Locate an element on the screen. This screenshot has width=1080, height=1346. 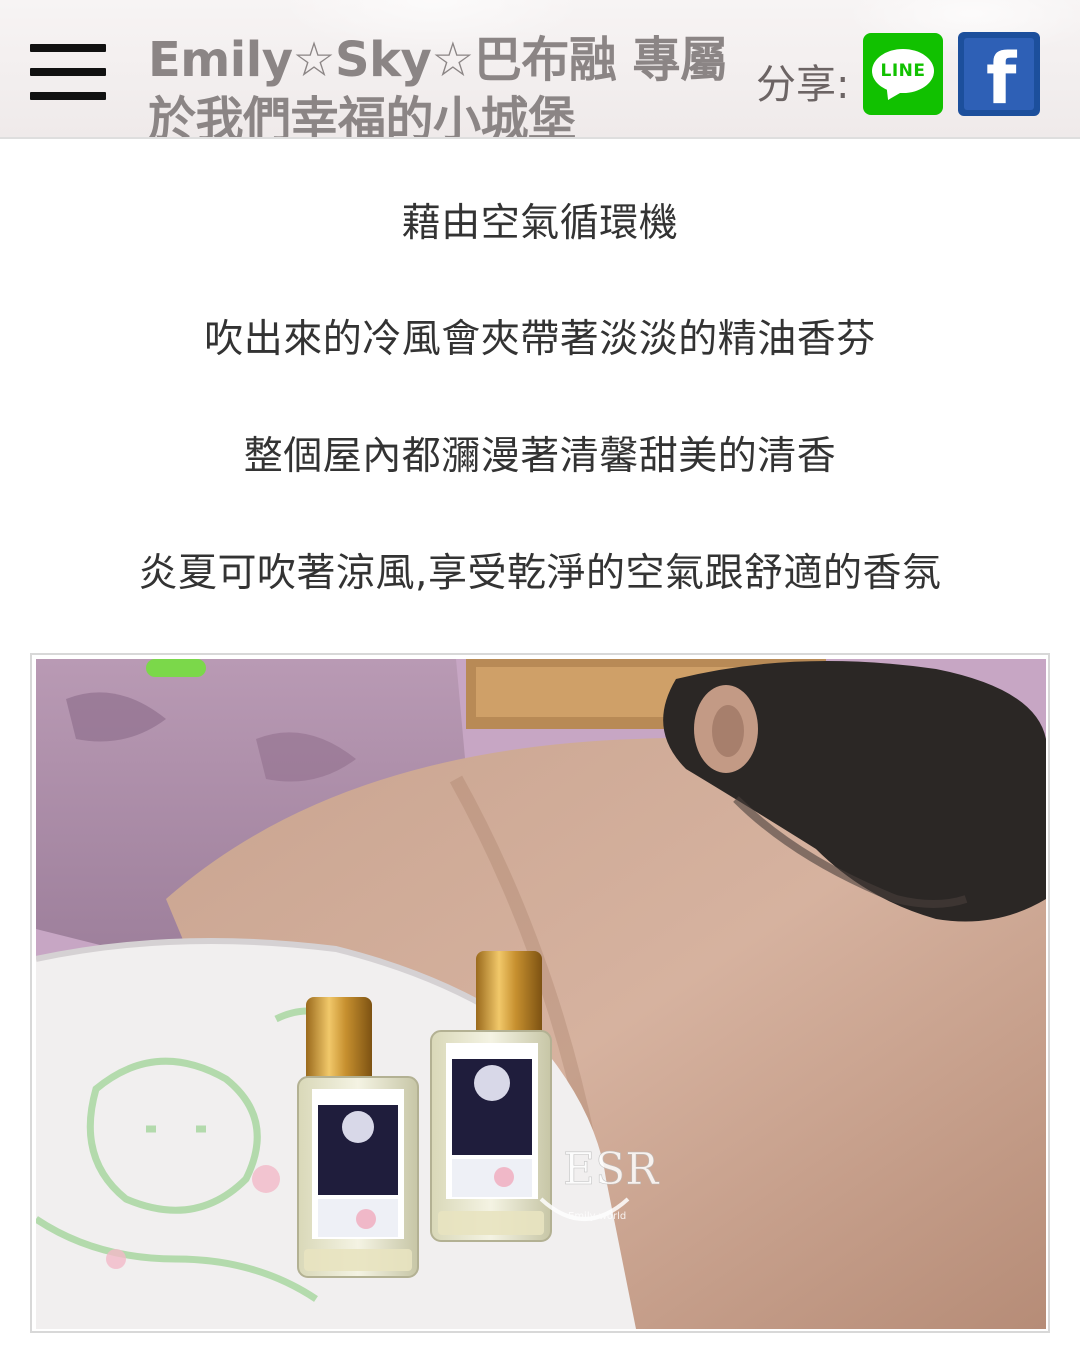
site-title: Emily☆Sky☆巴布融 專屬於我們幸福的小城堡 is located at coordinates (438, 83).